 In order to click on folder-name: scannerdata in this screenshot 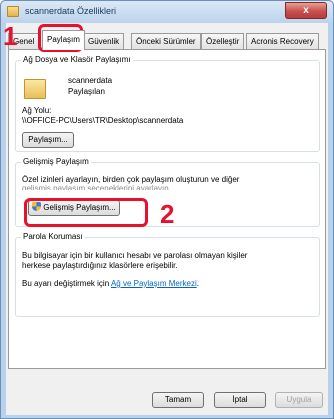, I will do `click(90, 80)`.